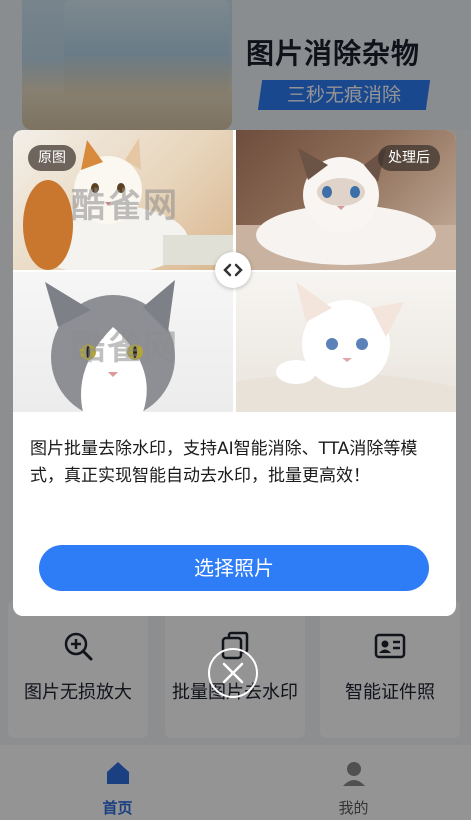 Image resolution: width=471 pixels, height=820 pixels. I want to click on close-icon, so click(233, 673).